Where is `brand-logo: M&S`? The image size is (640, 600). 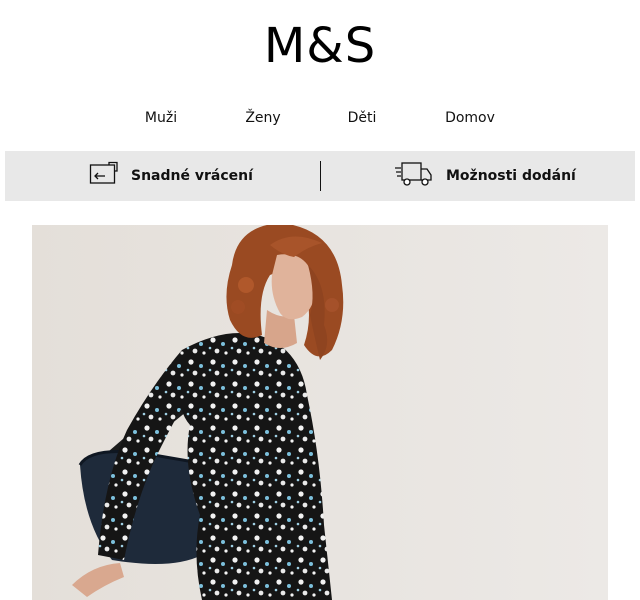
brand-logo: M&S is located at coordinates (320, 46).